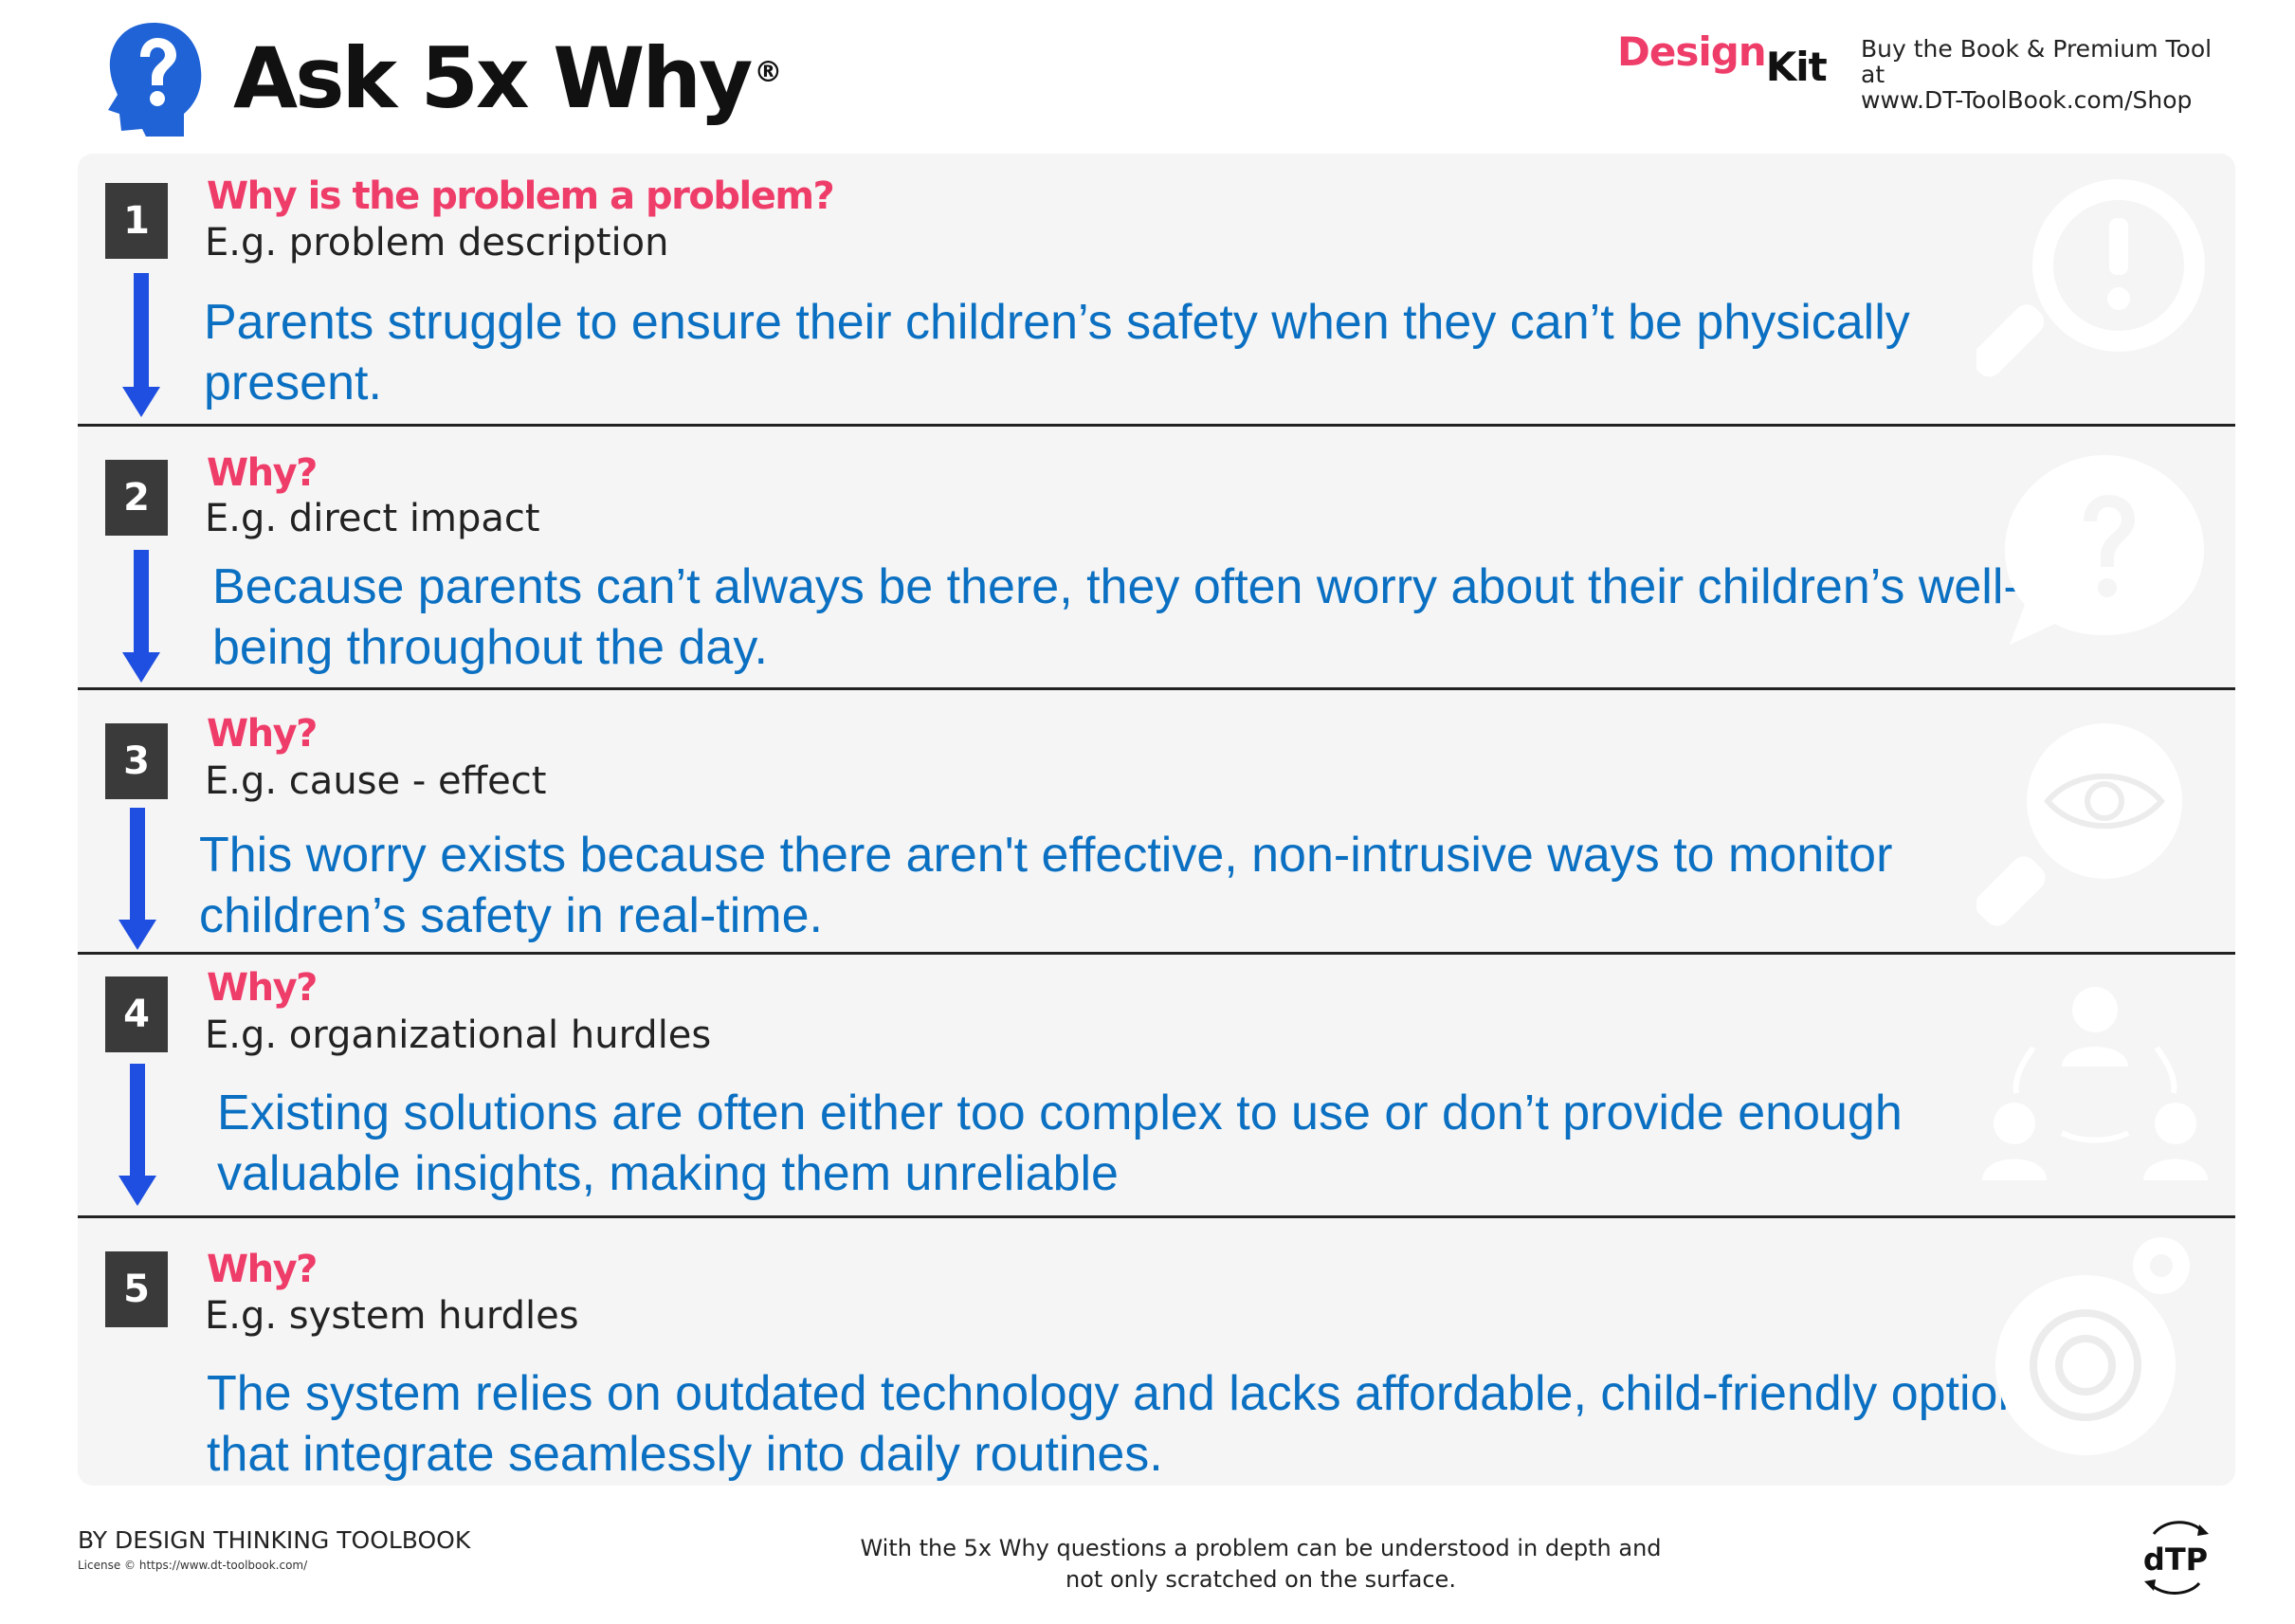  What do you see at coordinates (769, 72) in the screenshot?
I see `registered-mark: ®` at bounding box center [769, 72].